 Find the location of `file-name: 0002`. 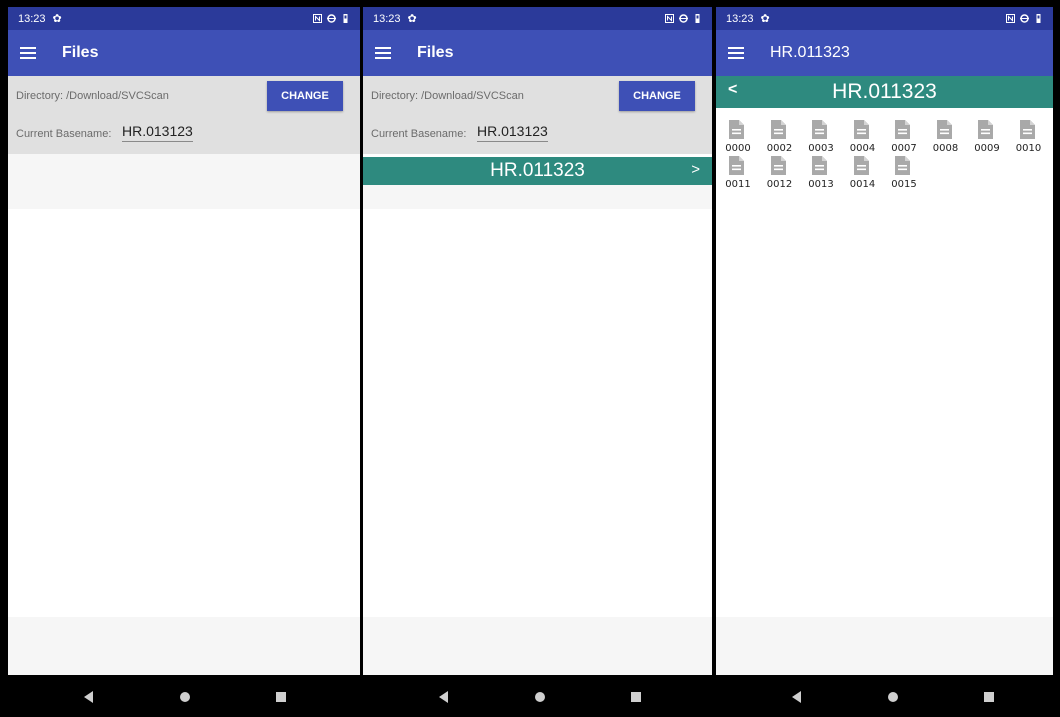

file-name: 0002 is located at coordinates (779, 148).